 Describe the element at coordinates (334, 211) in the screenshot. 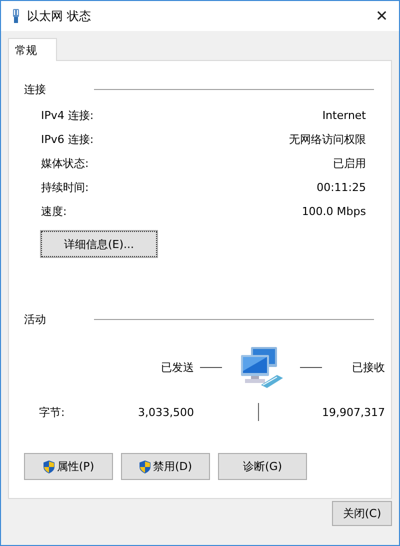

I see `field-value: 100.0 Mbps` at that location.